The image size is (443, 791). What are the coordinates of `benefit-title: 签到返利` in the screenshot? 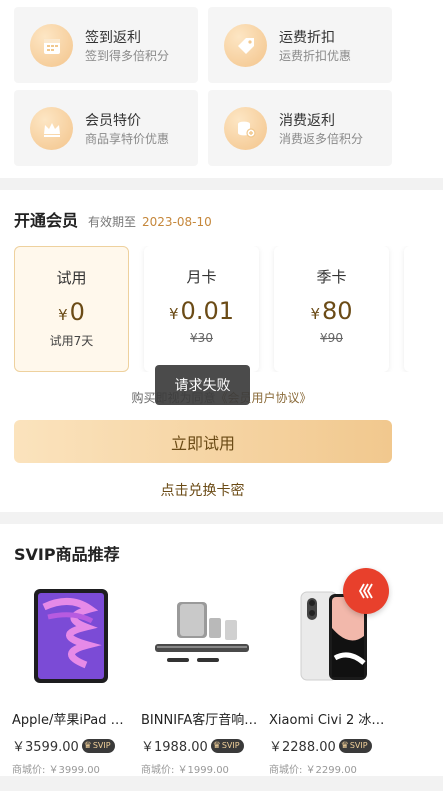 It's located at (113, 38).